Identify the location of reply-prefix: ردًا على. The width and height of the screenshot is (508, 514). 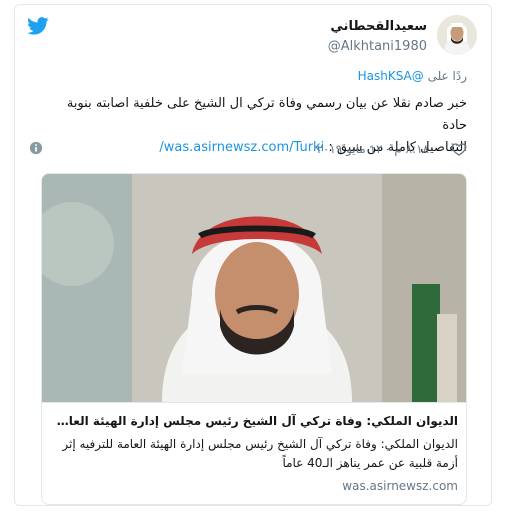
(447, 76).